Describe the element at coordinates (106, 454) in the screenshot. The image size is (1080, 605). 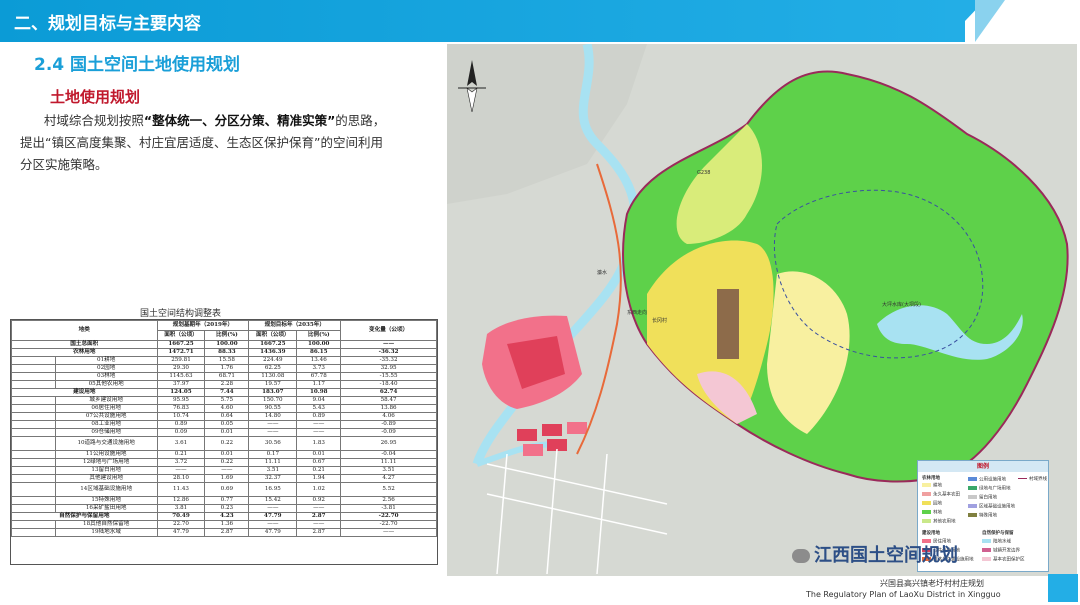
I see `table-cell: 11公用设施用地` at that location.